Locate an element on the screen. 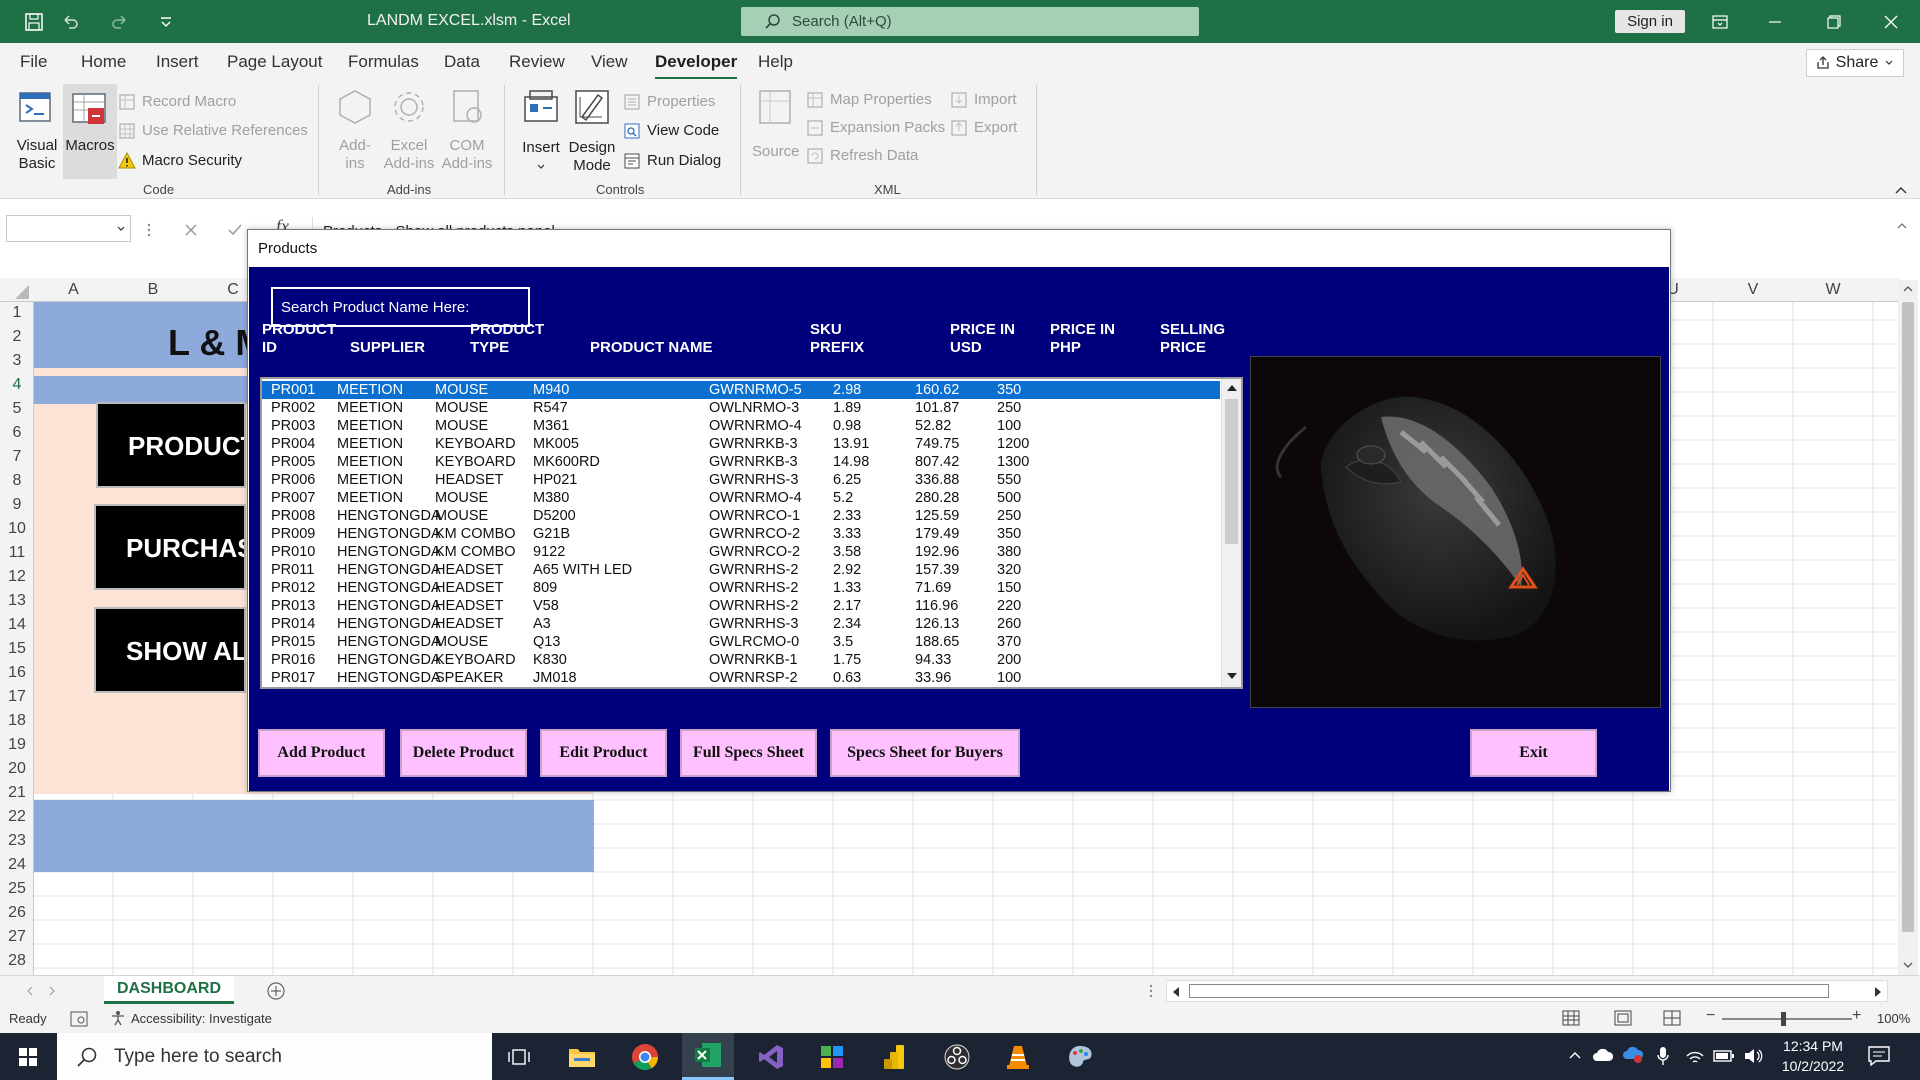 This screenshot has width=1920, height=1080. zoom-slider-thumb is located at coordinates (1783, 1019).